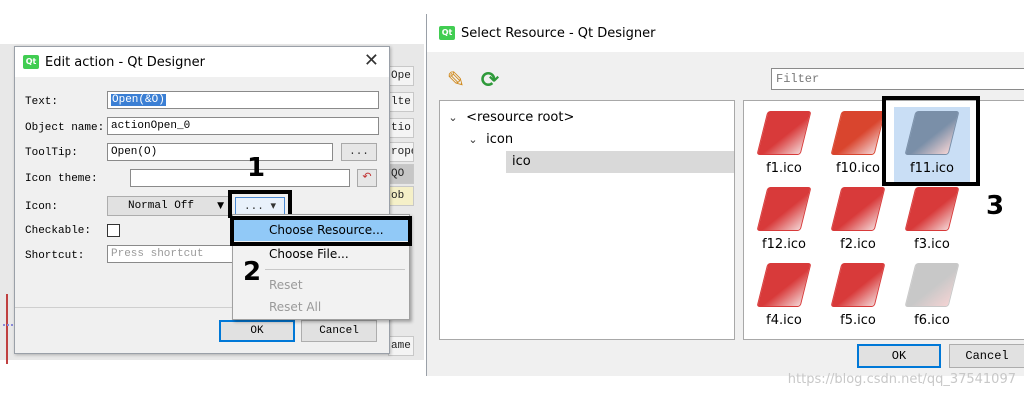 The image size is (1024, 400). I want to click on tree-item-label: <resource root>, so click(520, 117).